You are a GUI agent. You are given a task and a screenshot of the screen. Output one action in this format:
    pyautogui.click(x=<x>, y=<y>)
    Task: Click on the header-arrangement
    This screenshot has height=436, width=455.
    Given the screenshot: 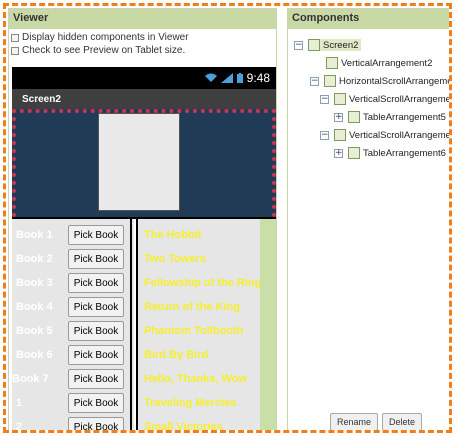 What is the action you would take?
    pyautogui.click(x=144, y=163)
    